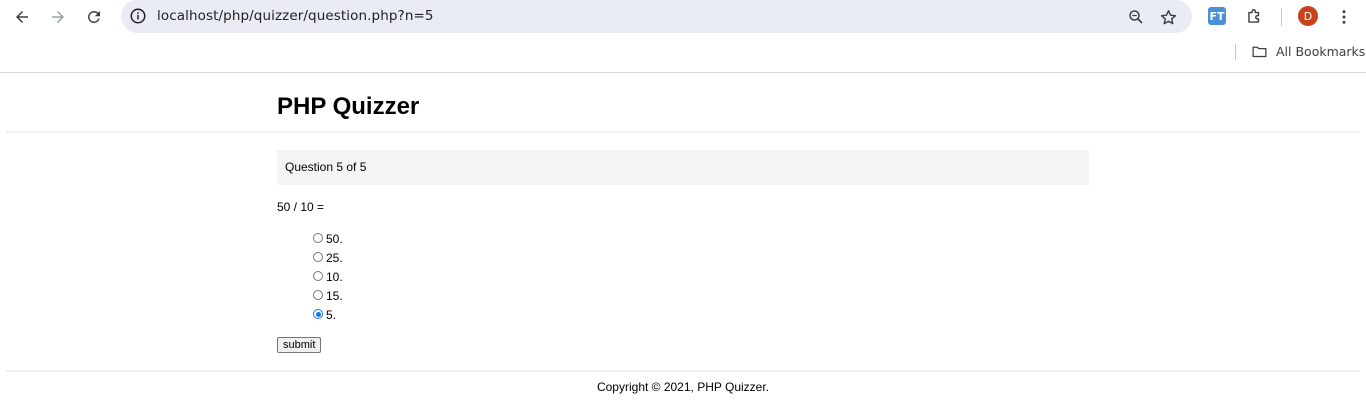  I want to click on choices-list: 50. 25. 10. 15. 5., so click(327, 277).